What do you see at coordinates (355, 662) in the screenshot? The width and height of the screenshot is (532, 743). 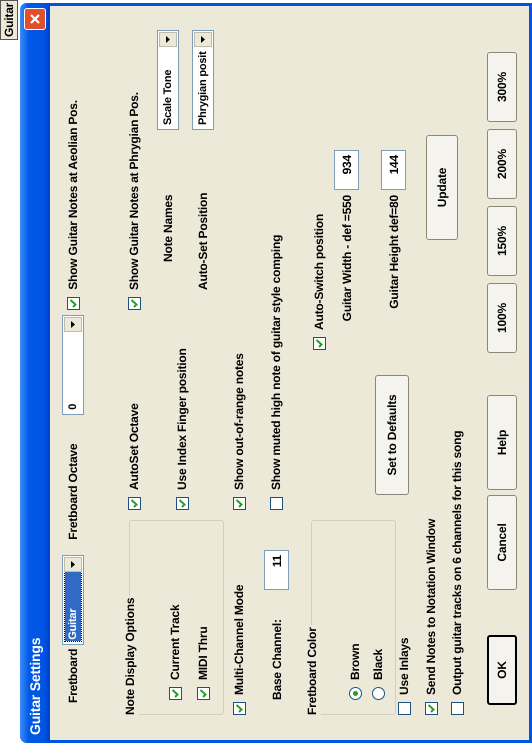 I see `radio-label: Brown` at bounding box center [355, 662].